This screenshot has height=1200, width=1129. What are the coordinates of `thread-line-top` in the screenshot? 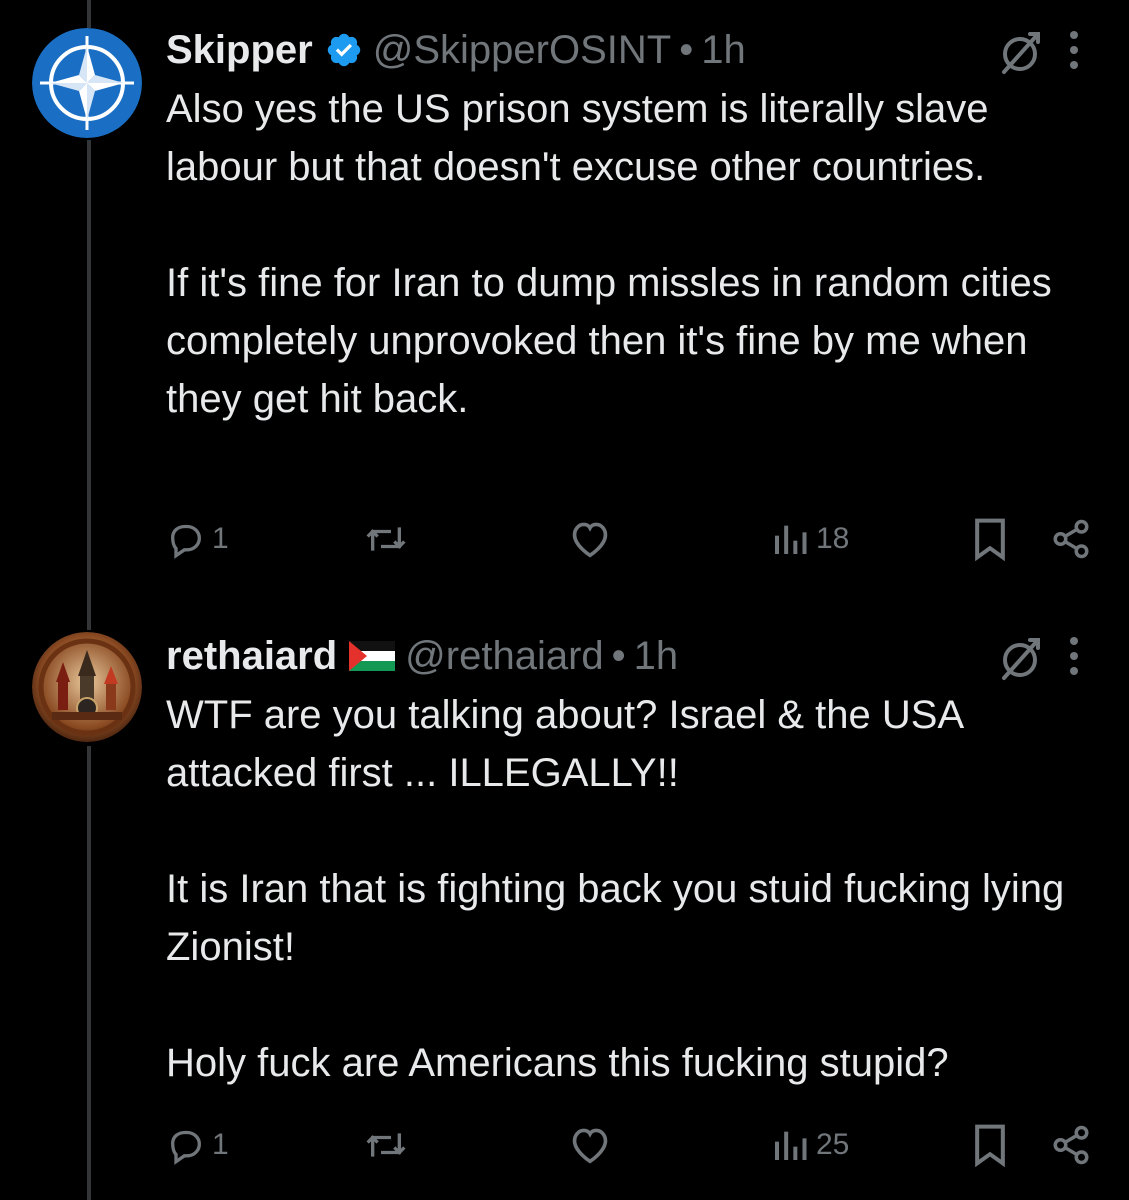 It's located at (89, 14).